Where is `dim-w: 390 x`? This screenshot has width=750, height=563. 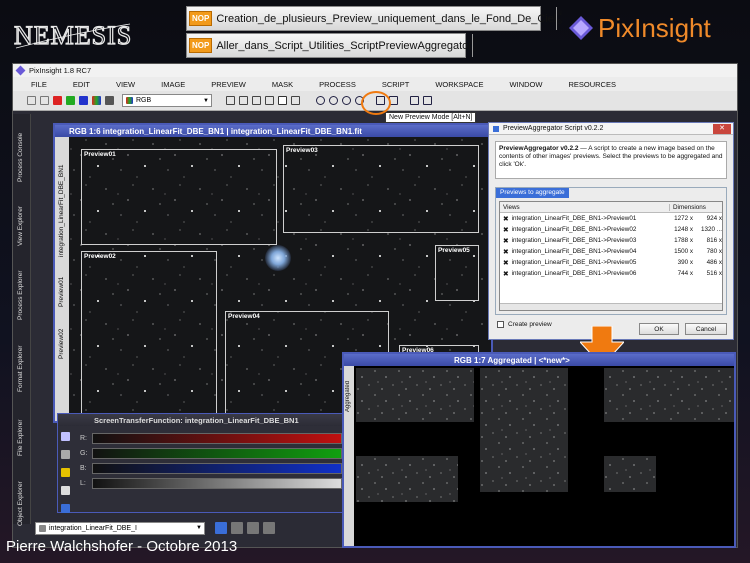 dim-w: 390 x is located at coordinates (685, 262).